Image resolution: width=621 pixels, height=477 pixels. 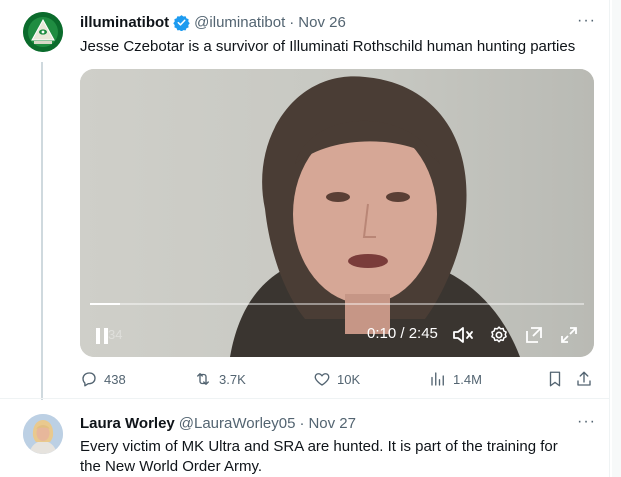 I want to click on tweet2-header: Laura Worley @LauraWorley05 · Nov 27, so click(x=218, y=423).